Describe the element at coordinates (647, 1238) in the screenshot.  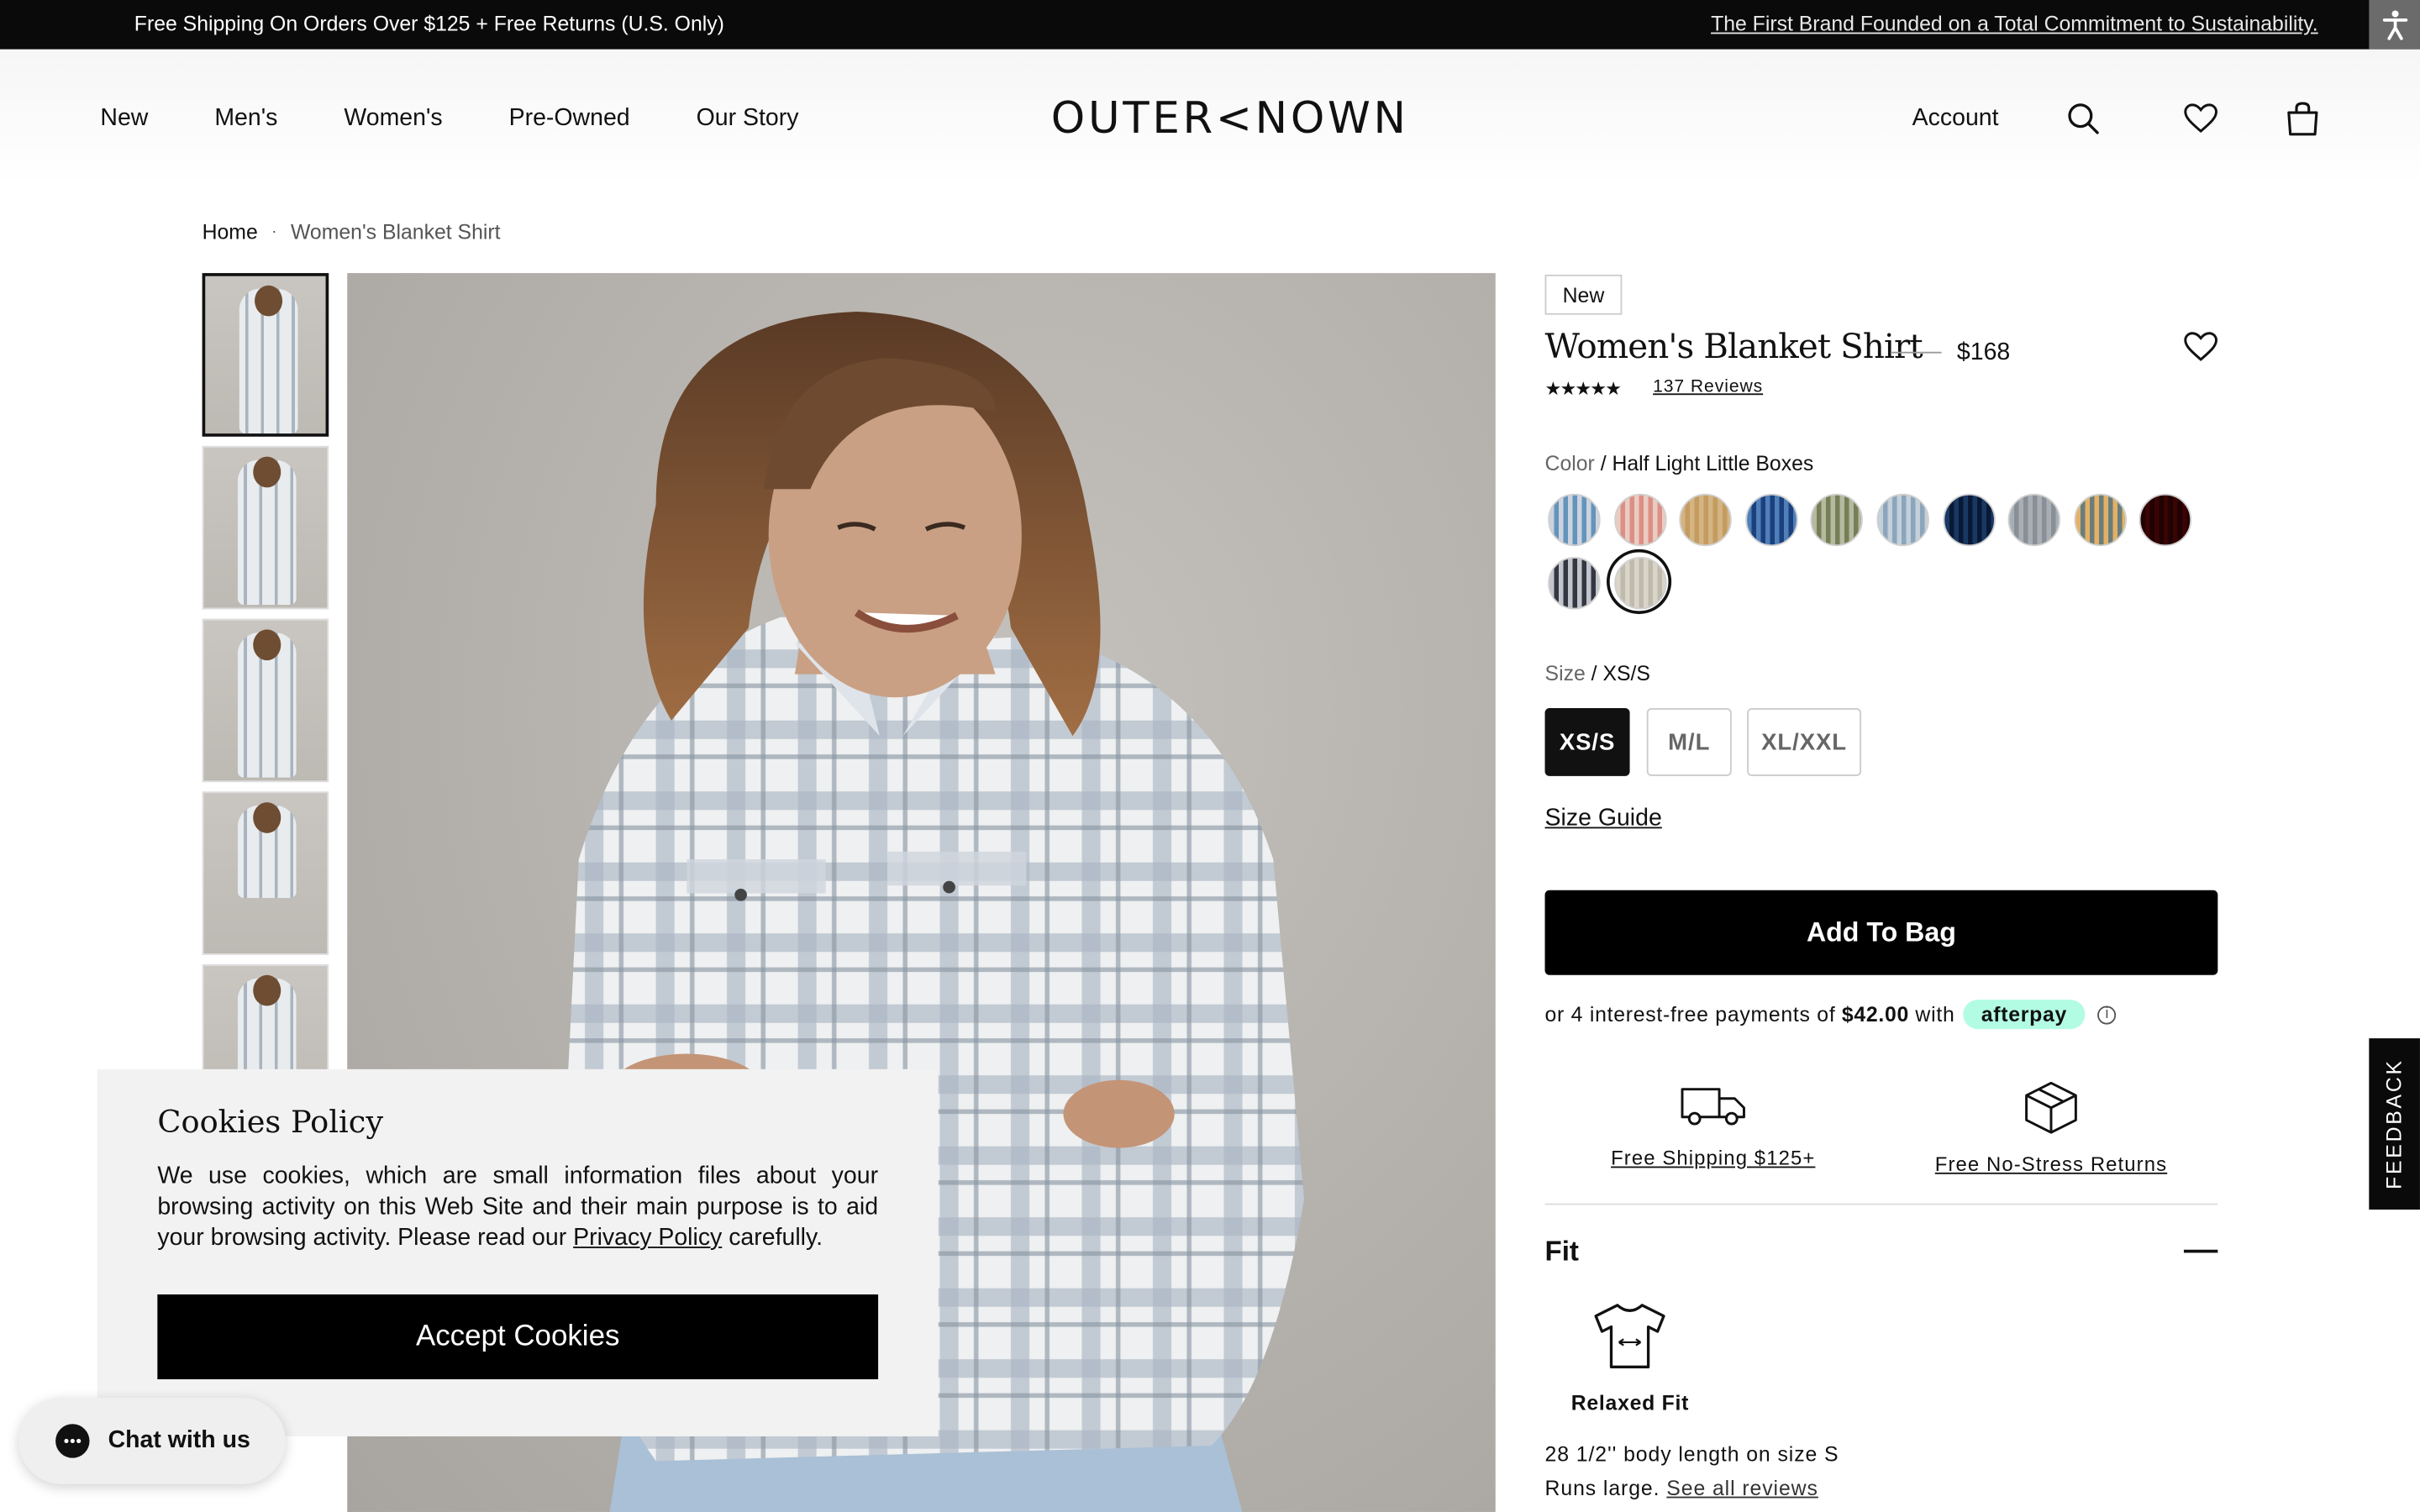
I see `privacy-policy-link: Privacy Policy` at that location.